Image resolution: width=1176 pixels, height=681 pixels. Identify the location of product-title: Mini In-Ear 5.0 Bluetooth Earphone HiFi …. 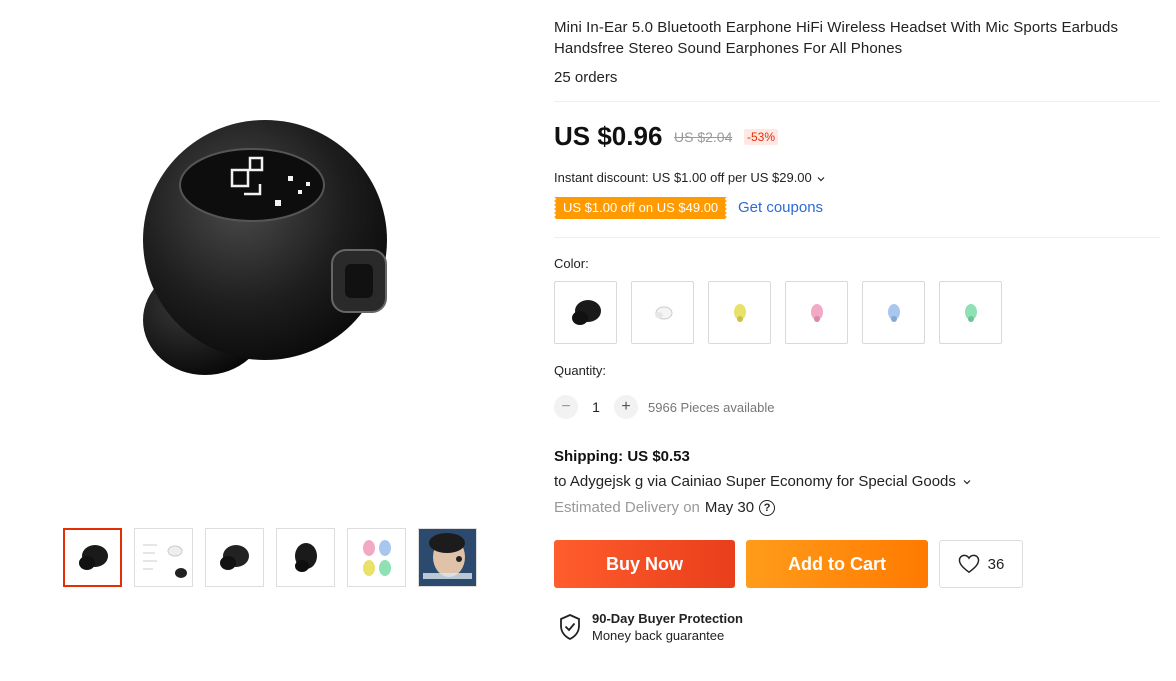
(836, 38).